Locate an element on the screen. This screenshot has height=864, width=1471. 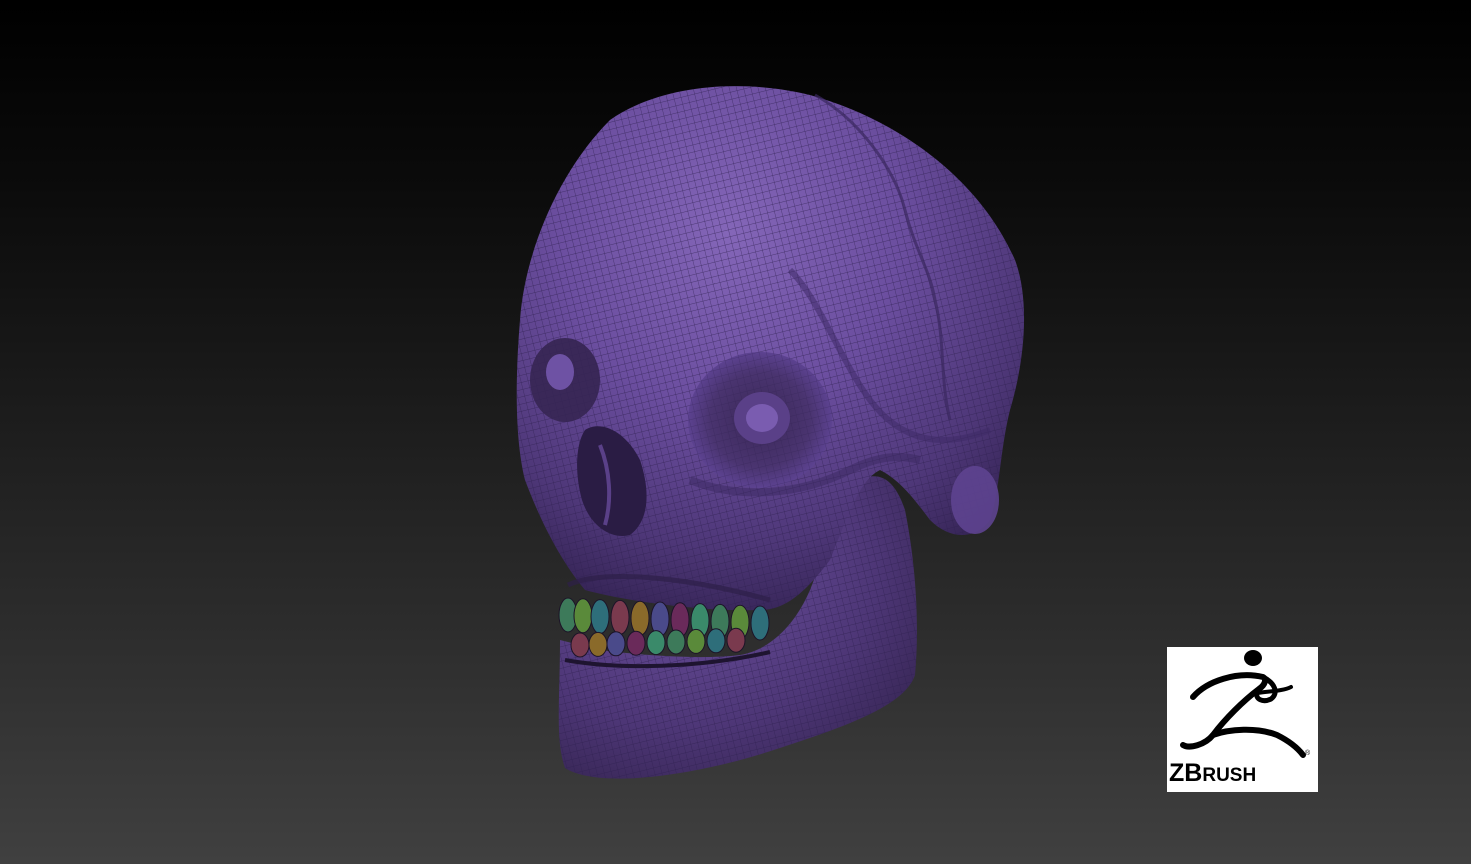
wordmark-z: Z is located at coordinates (1177, 773).